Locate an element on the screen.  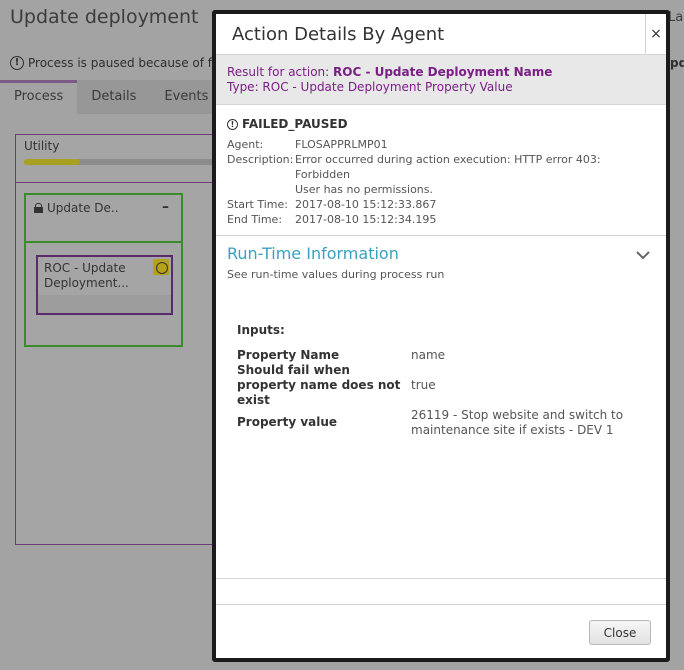
agent-label: Agent: is located at coordinates (245, 144).